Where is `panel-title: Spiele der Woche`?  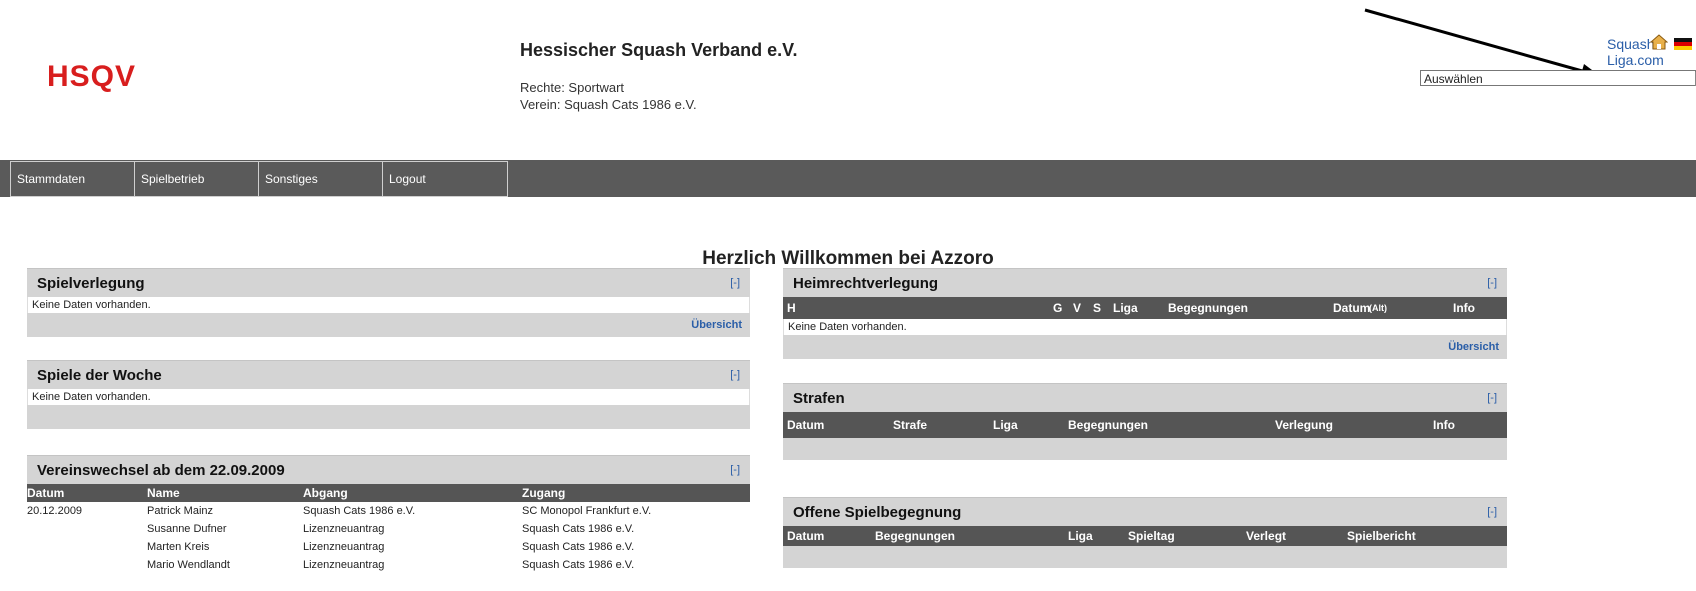
panel-title: Spiele der Woche is located at coordinates (99, 375).